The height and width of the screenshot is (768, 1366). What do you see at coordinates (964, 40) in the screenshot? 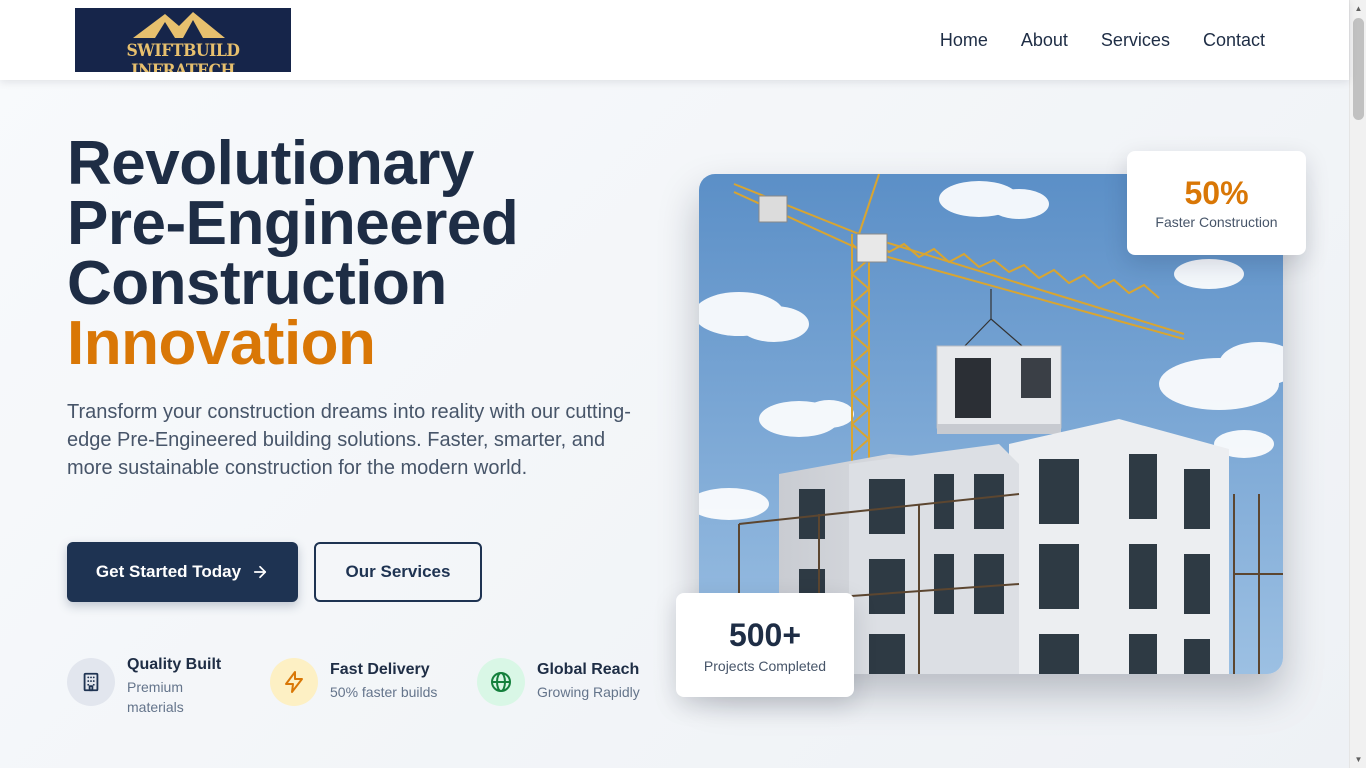
I see `nav-home: Home` at bounding box center [964, 40].